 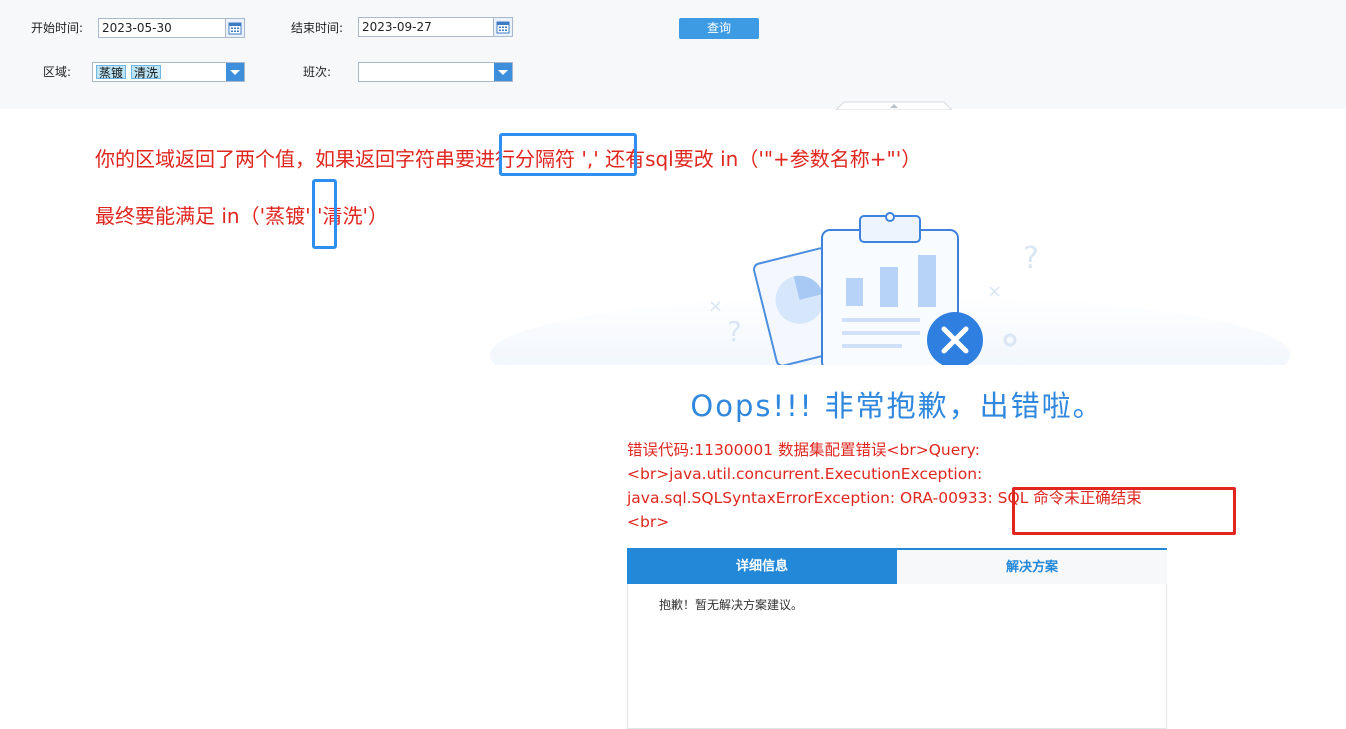 I want to click on shift-label: 班次:, so click(x=317, y=72).